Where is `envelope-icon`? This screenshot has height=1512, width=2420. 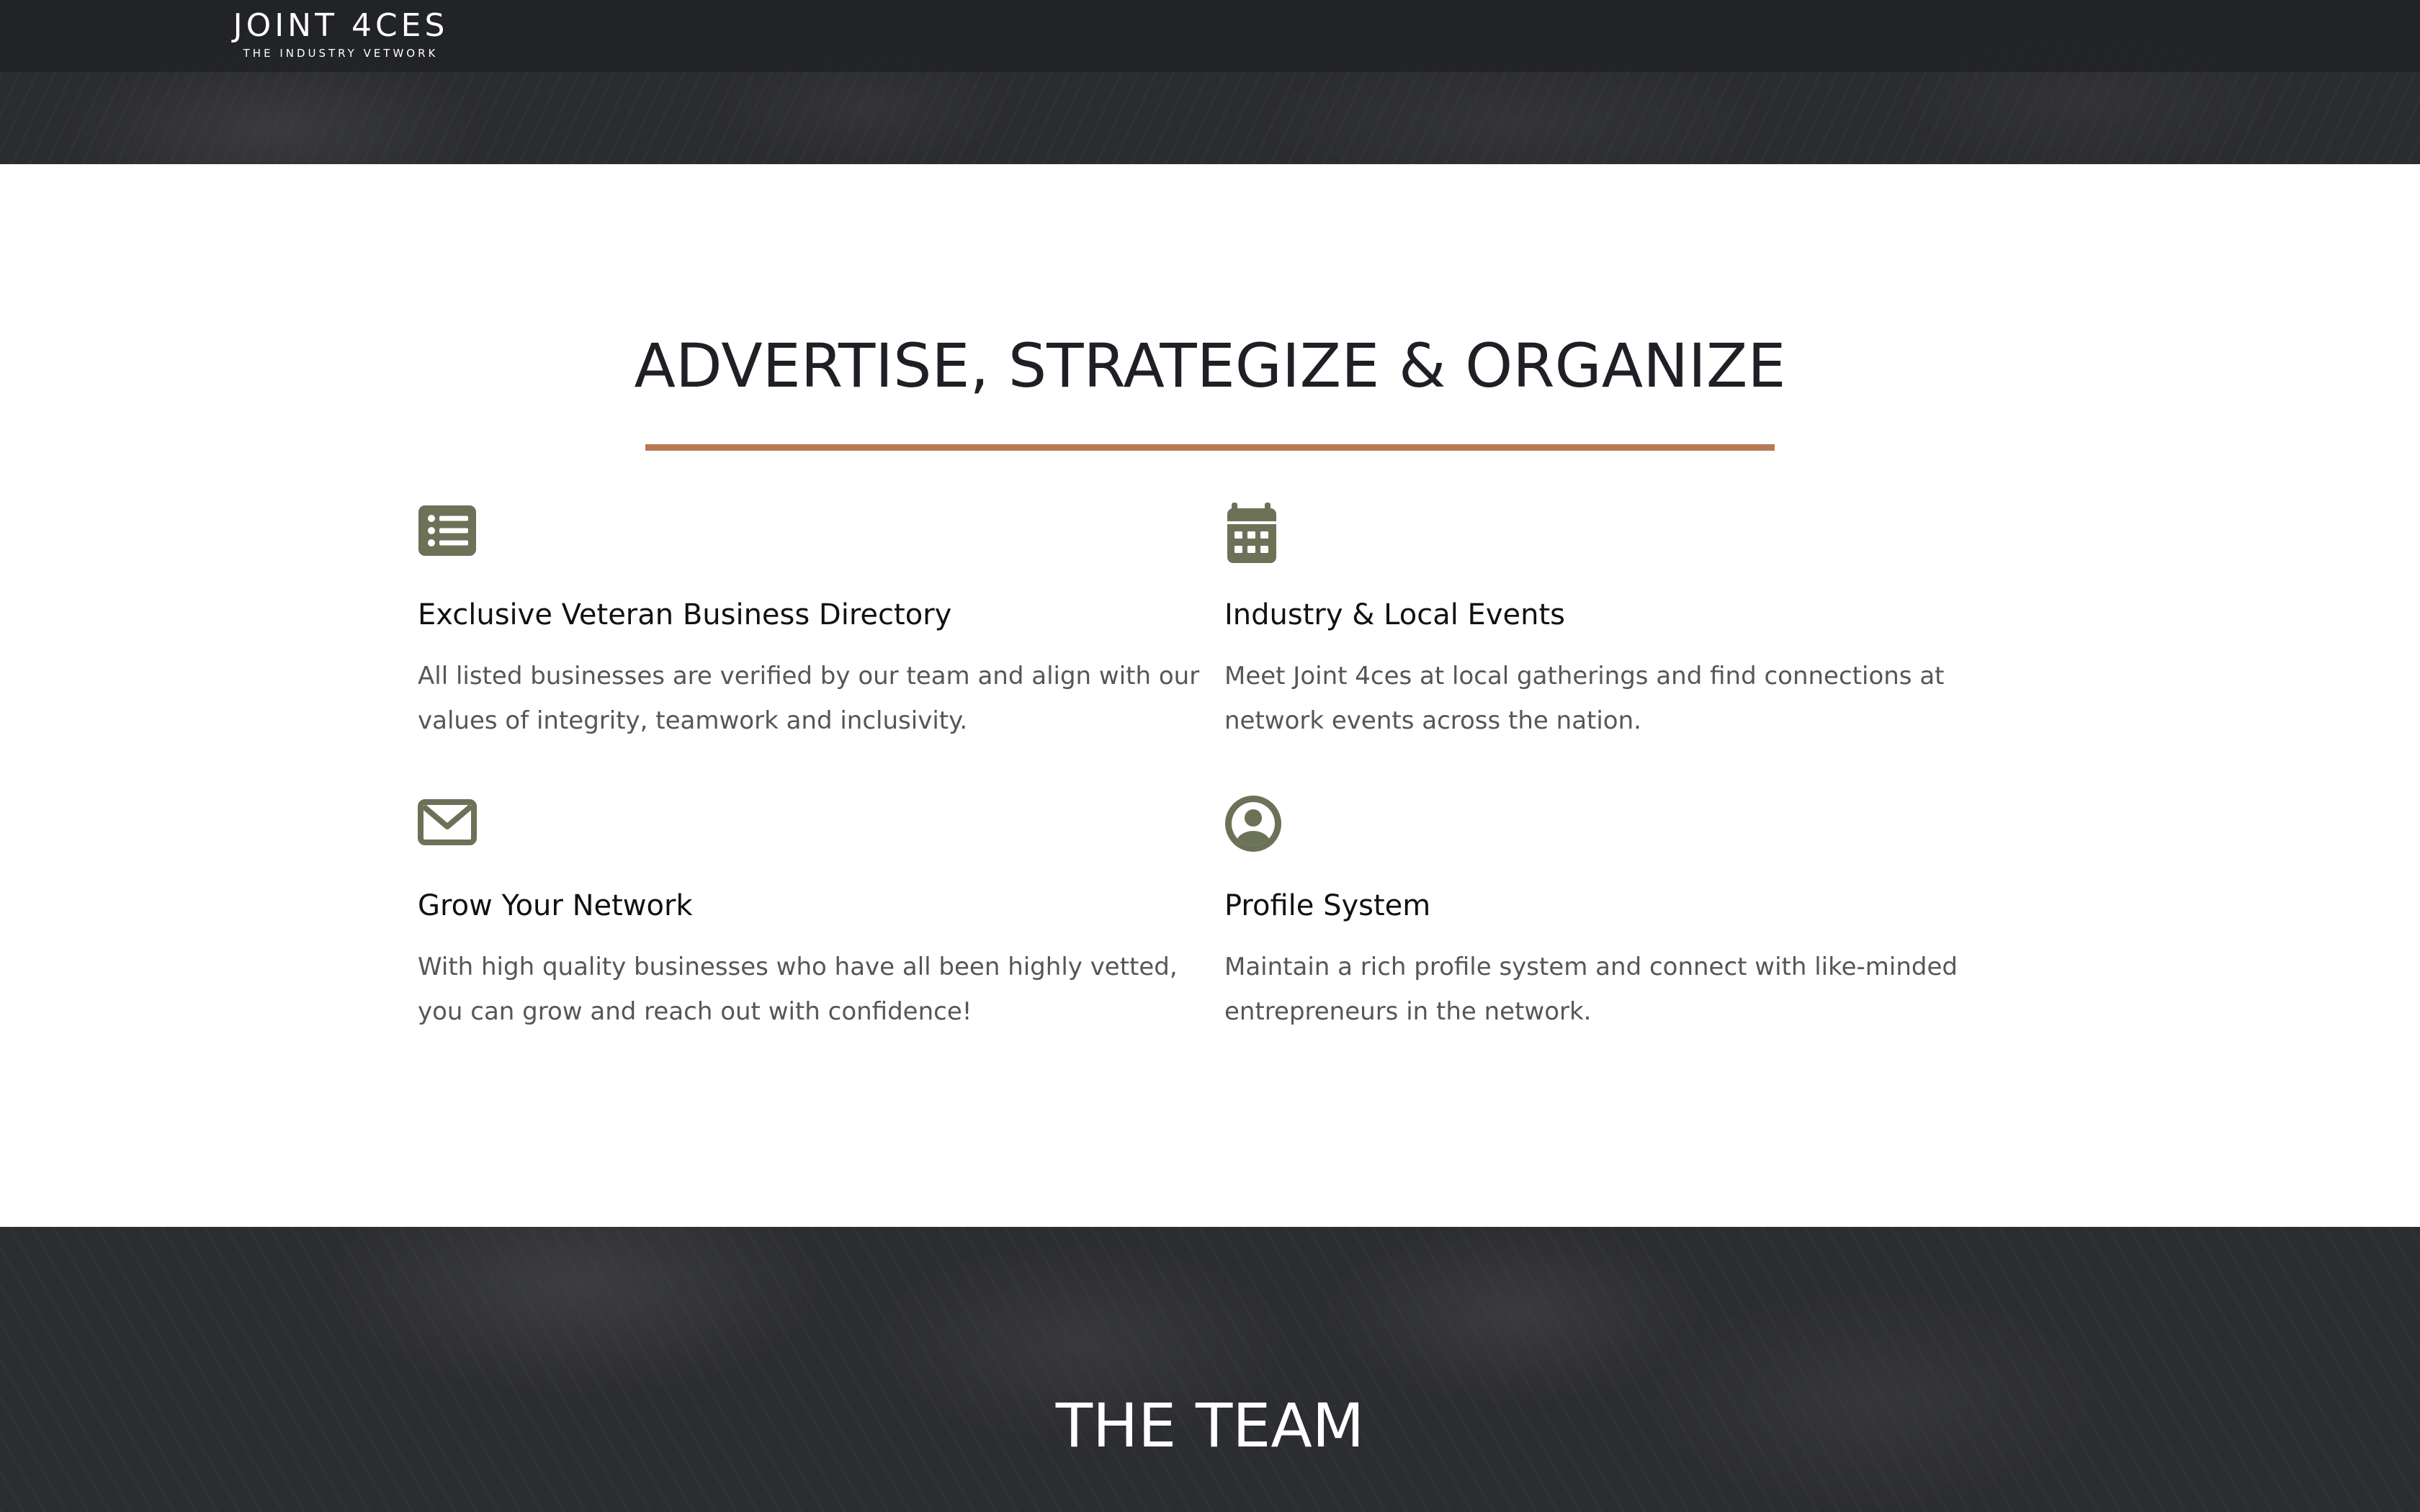 envelope-icon is located at coordinates (448, 823).